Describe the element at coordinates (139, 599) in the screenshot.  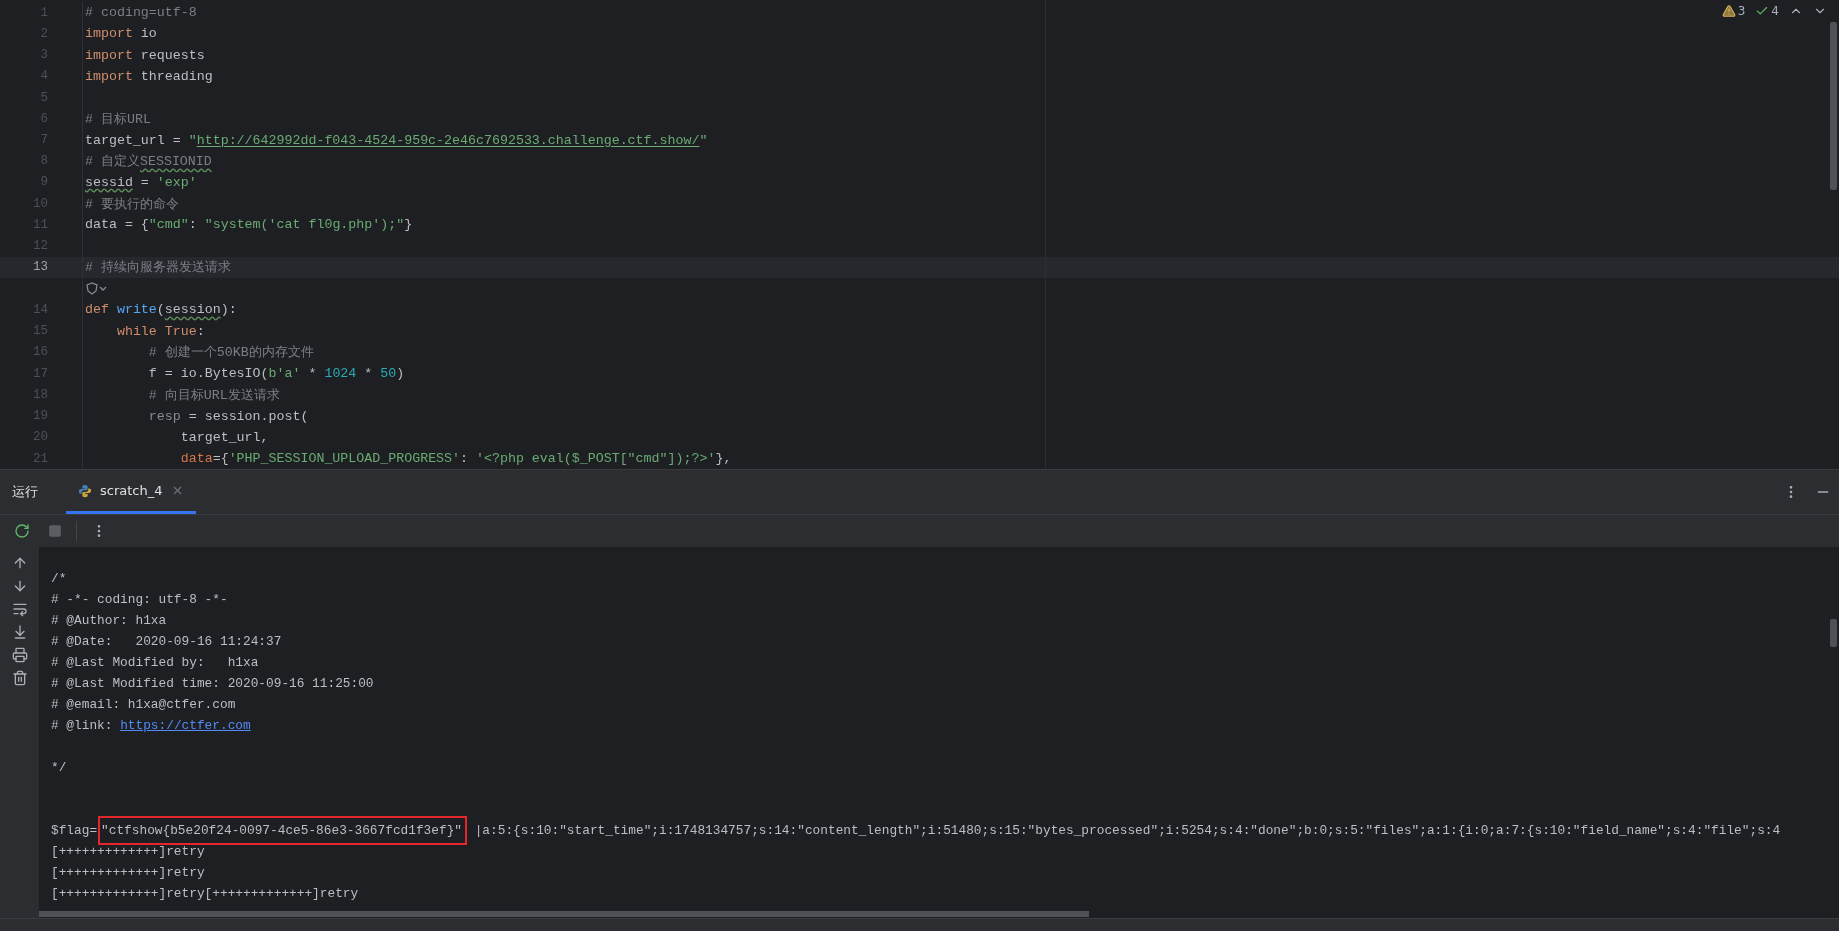
I see `output-text: # -*- coding: utf-8 -*-` at that location.